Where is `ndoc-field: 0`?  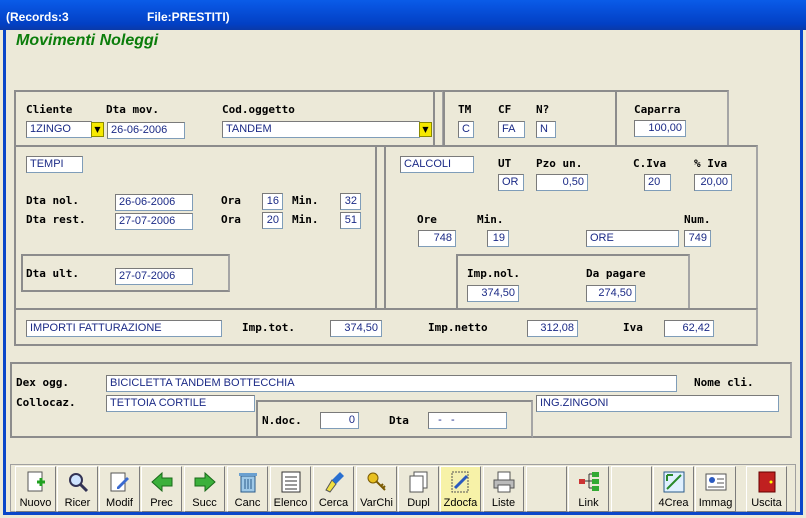 ndoc-field: 0 is located at coordinates (339, 420).